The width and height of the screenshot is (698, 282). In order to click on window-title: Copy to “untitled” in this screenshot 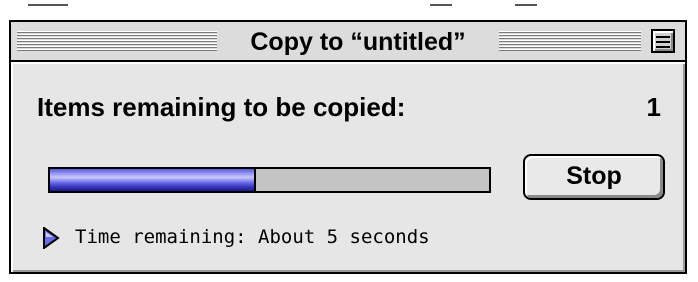, I will do `click(358, 42)`.